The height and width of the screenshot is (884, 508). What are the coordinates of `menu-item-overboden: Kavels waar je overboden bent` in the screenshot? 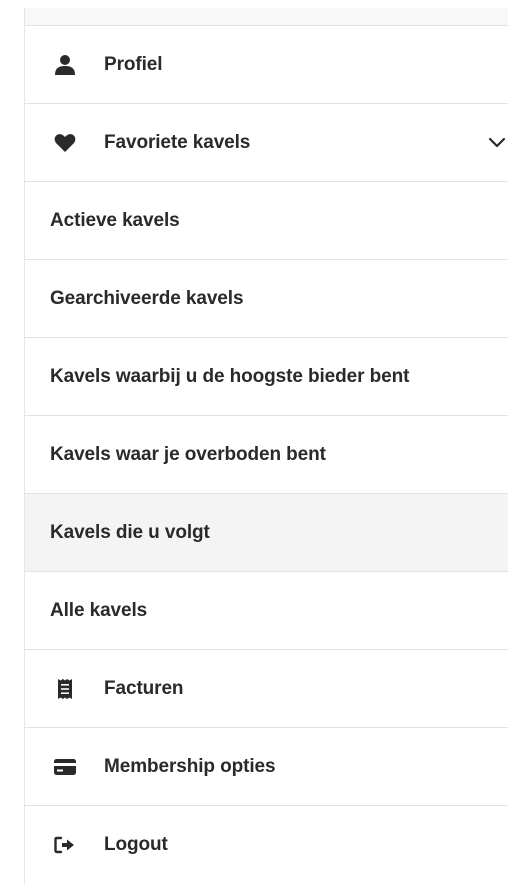 It's located at (266, 455).